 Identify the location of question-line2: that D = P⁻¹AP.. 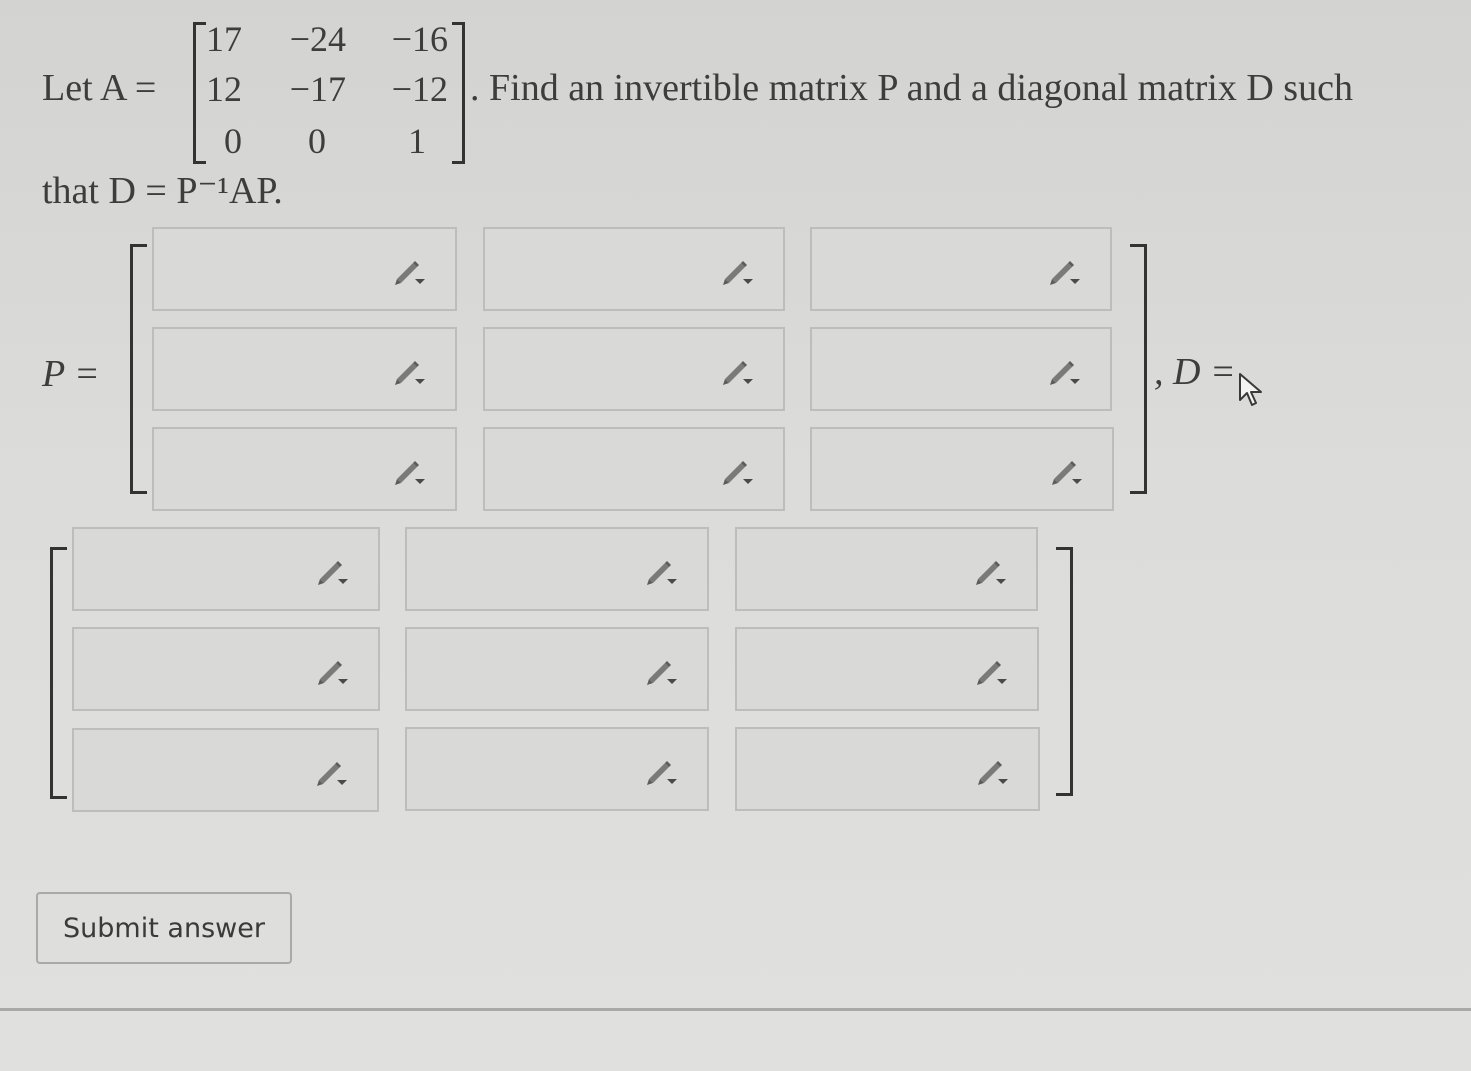
(162, 190).